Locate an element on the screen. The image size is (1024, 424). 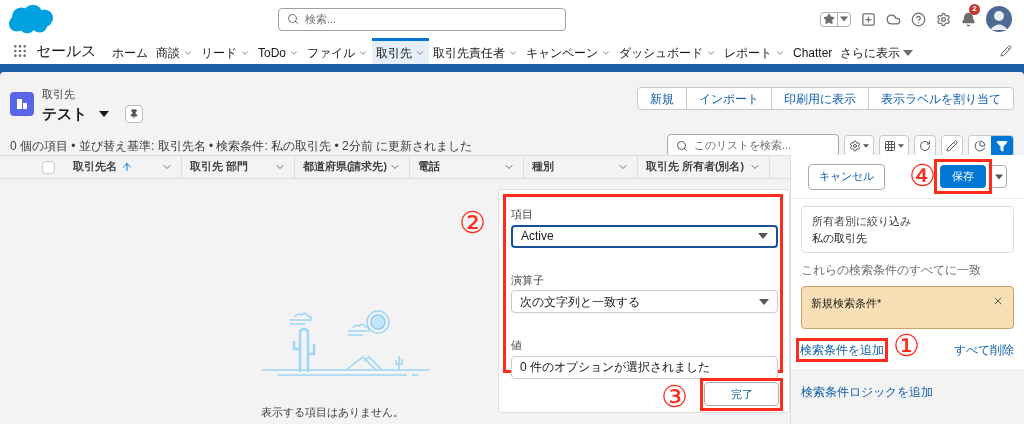
action-button: 印刷用に表示 is located at coordinates (819, 98).